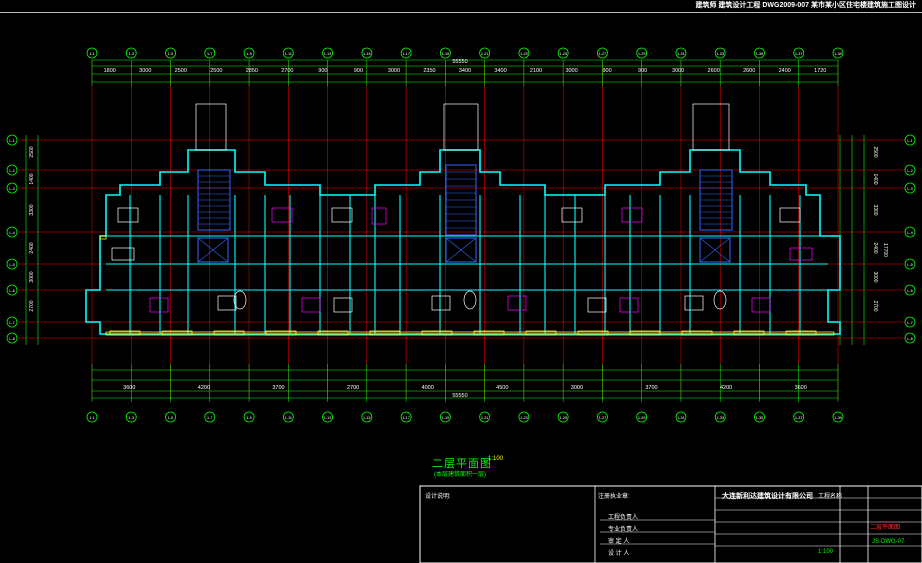 Image resolution: width=922 pixels, height=563 pixels. What do you see at coordinates (785, 71) in the screenshot?
I see `dim-top-text-19: 2400` at bounding box center [785, 71].